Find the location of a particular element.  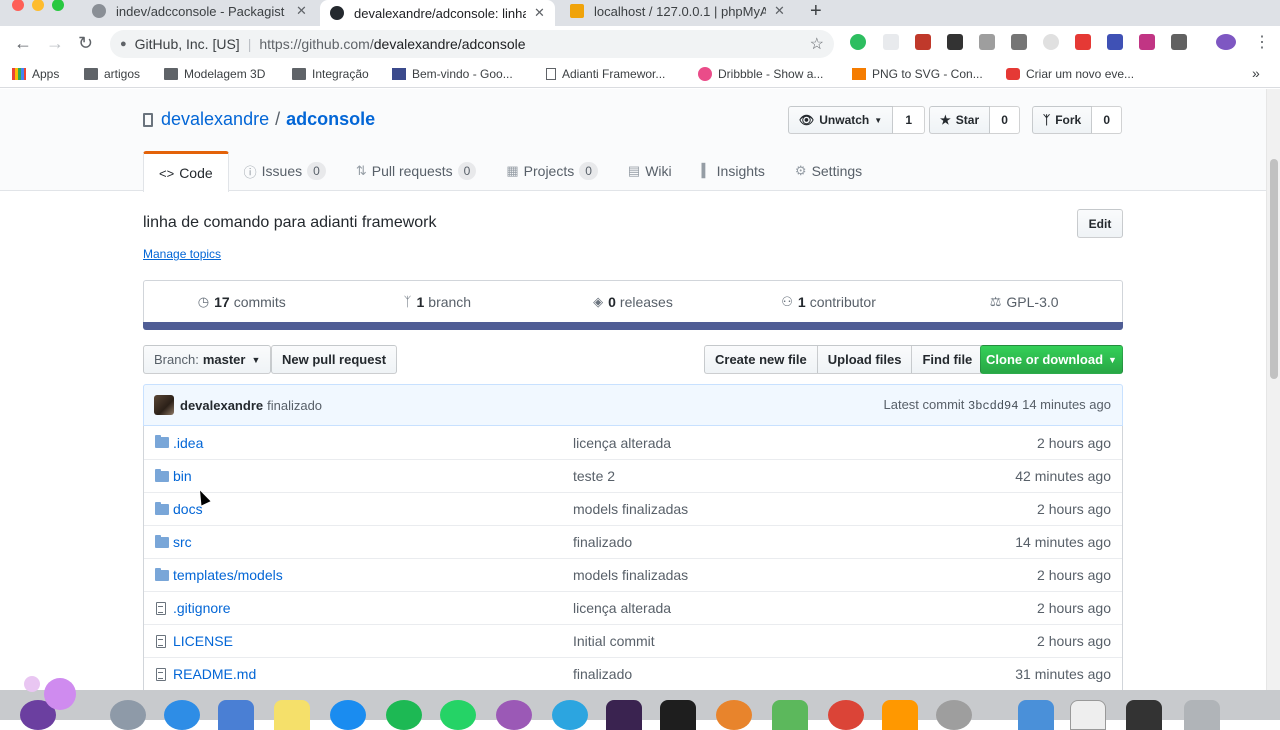

repo-owner-link: devalexandre is located at coordinates (215, 119).